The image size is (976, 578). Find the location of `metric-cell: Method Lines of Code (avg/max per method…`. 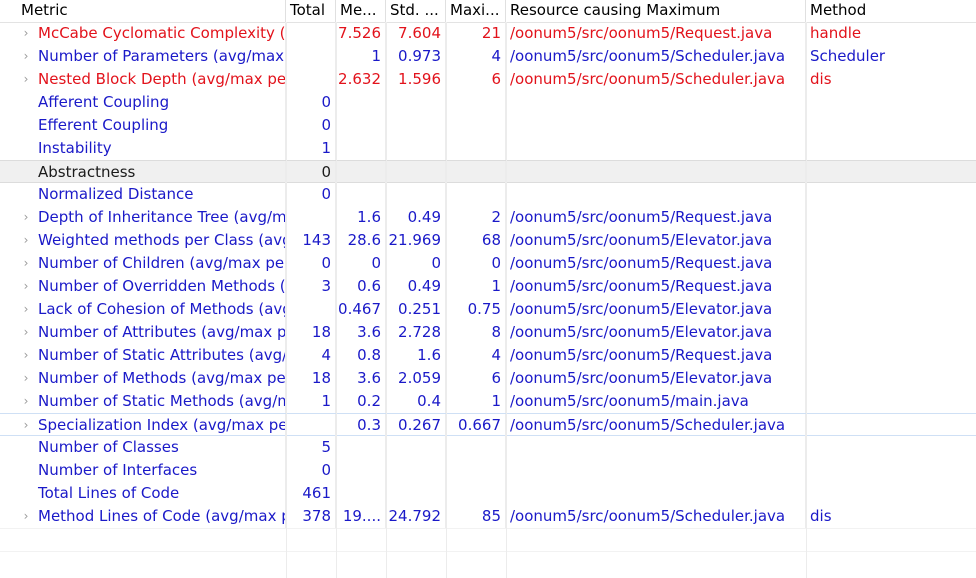

metric-cell: Method Lines of Code (avg/max per method… is located at coordinates (143, 516).